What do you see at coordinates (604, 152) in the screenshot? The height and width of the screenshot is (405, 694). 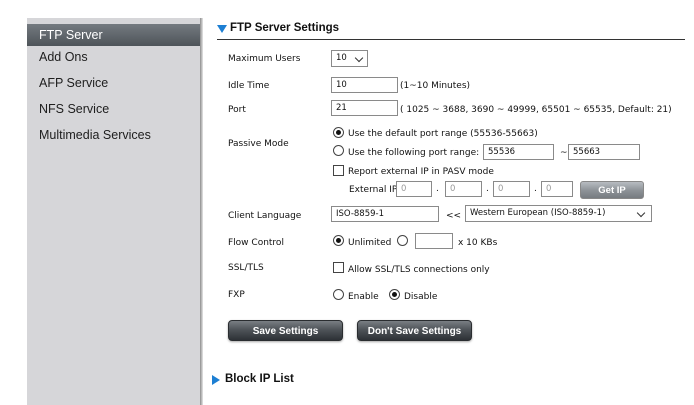 I see `port-range-end-input: 55663` at bounding box center [604, 152].